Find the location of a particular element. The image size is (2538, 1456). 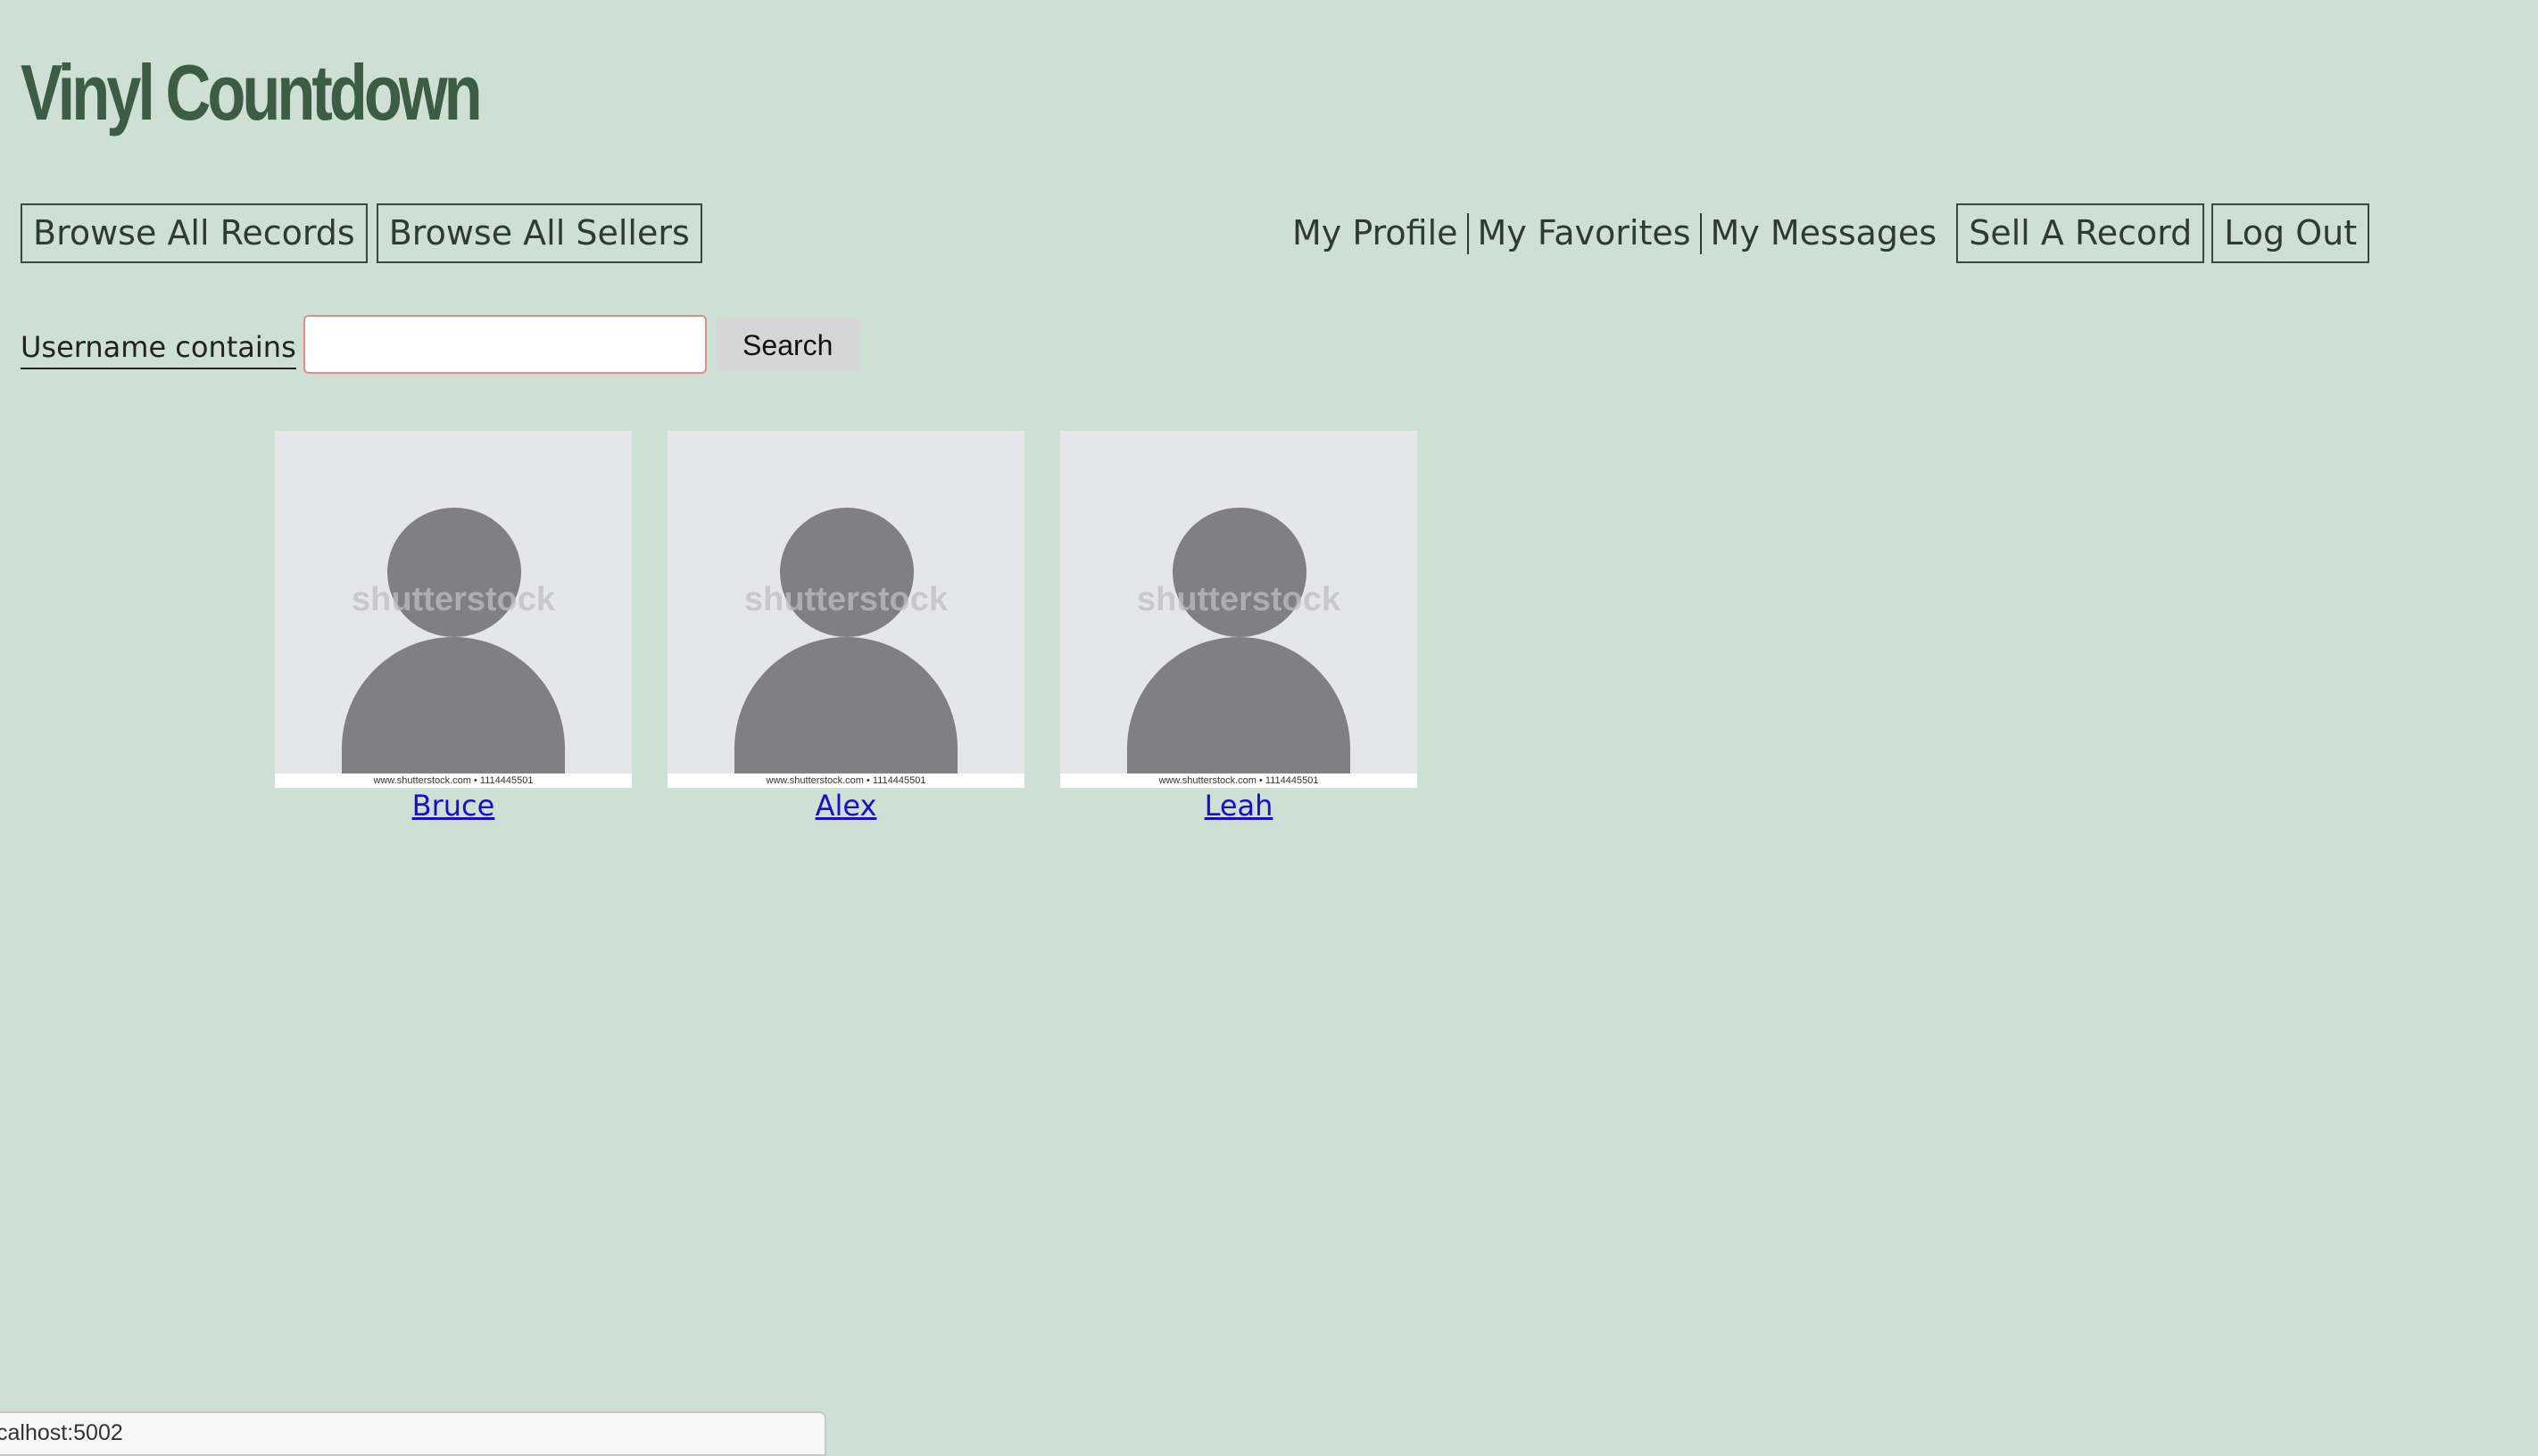

seller-name-link: Bruce is located at coordinates (453, 805).